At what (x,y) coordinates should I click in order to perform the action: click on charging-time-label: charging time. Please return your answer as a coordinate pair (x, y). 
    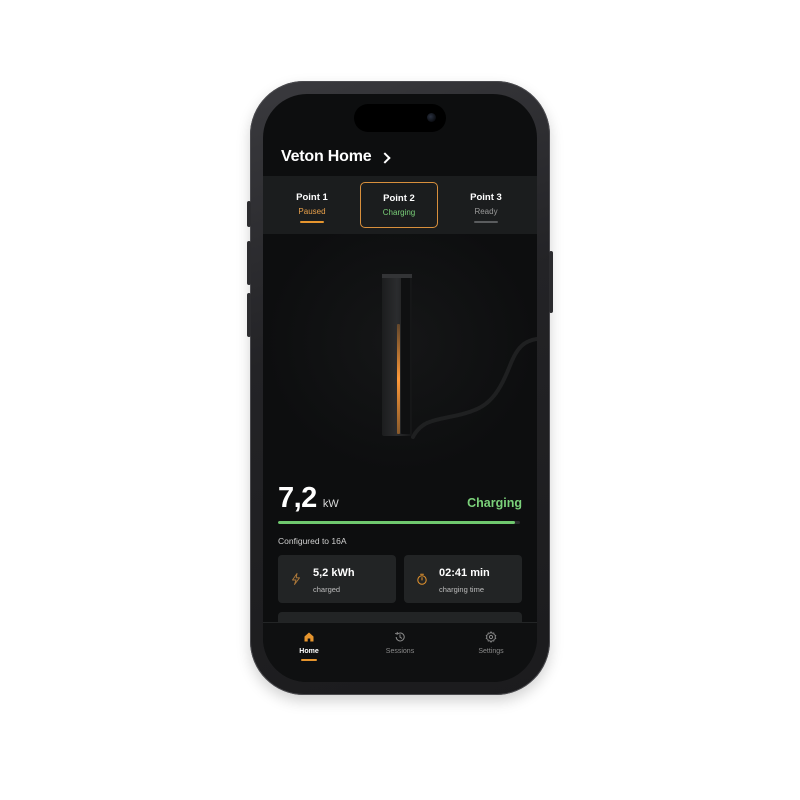
    Looking at the image, I should click on (462, 589).